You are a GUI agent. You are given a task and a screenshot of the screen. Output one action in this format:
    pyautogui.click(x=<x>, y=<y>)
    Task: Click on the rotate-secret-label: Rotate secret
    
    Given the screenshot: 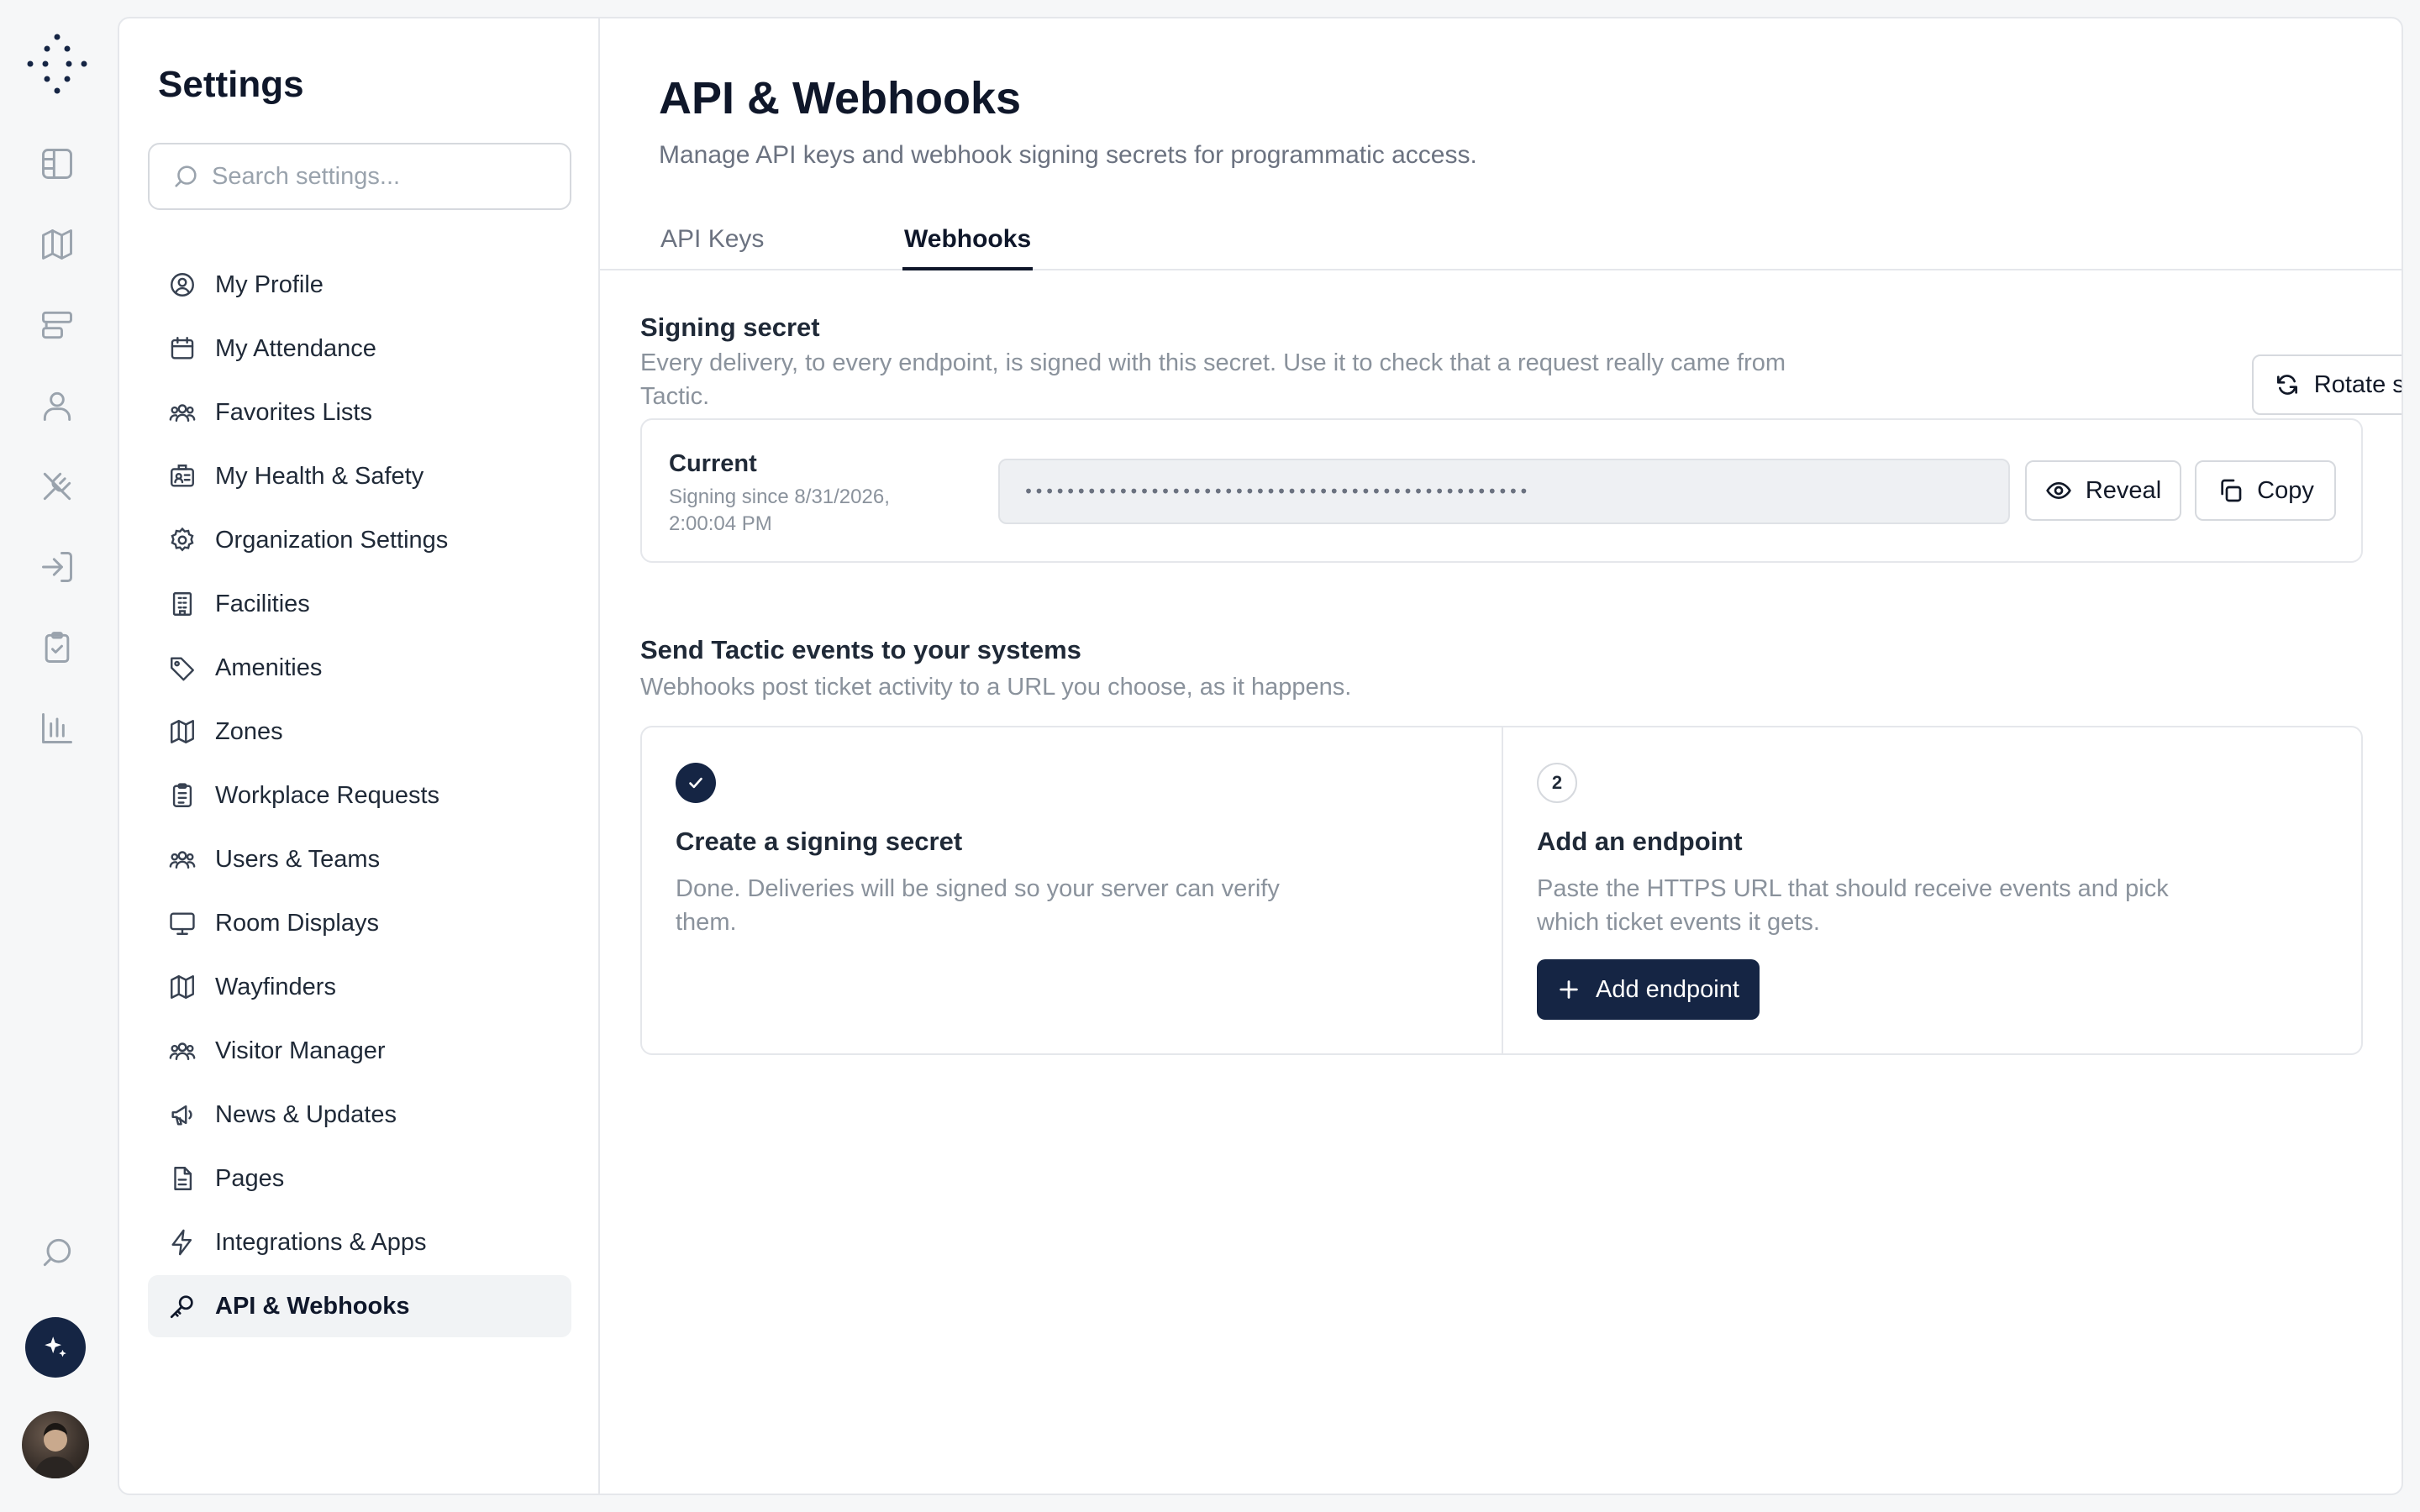 What is the action you would take?
    pyautogui.click(x=2357, y=384)
    